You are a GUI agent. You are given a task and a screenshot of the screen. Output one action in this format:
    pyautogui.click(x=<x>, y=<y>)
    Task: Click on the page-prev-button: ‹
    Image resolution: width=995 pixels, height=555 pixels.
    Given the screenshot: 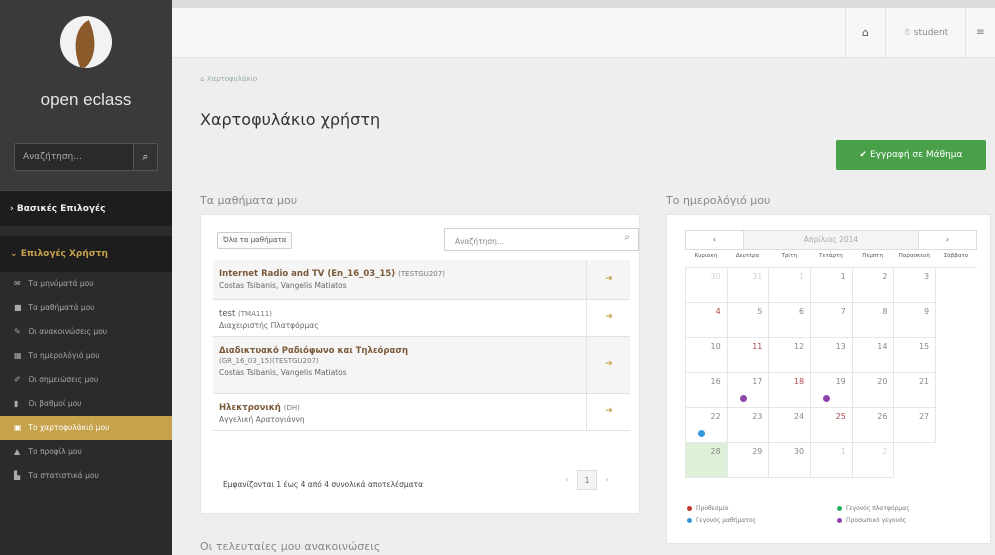 What is the action you would take?
    pyautogui.click(x=567, y=480)
    